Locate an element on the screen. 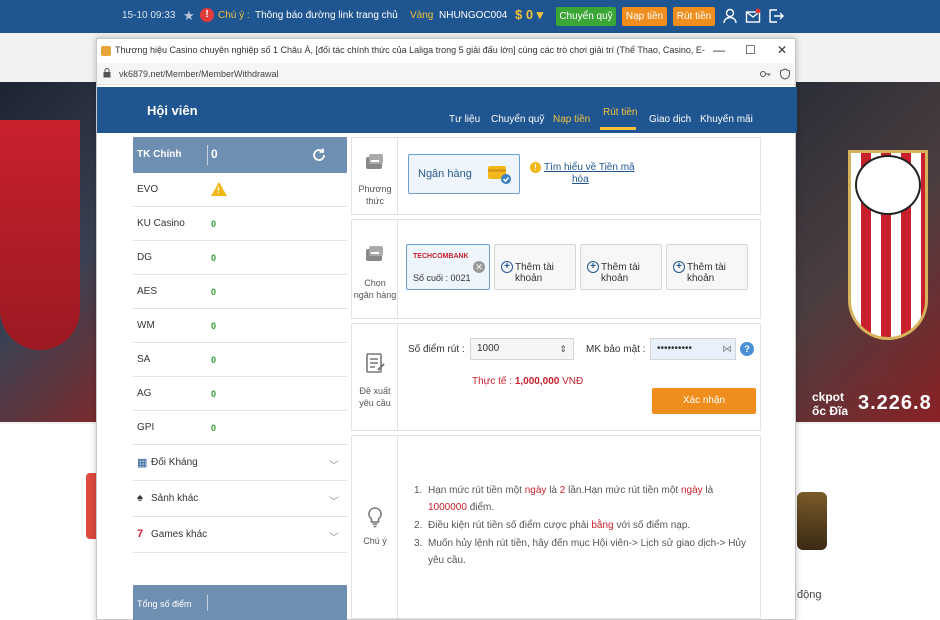 This screenshot has height=620, width=940. promo-image is located at coordinates (812, 521).